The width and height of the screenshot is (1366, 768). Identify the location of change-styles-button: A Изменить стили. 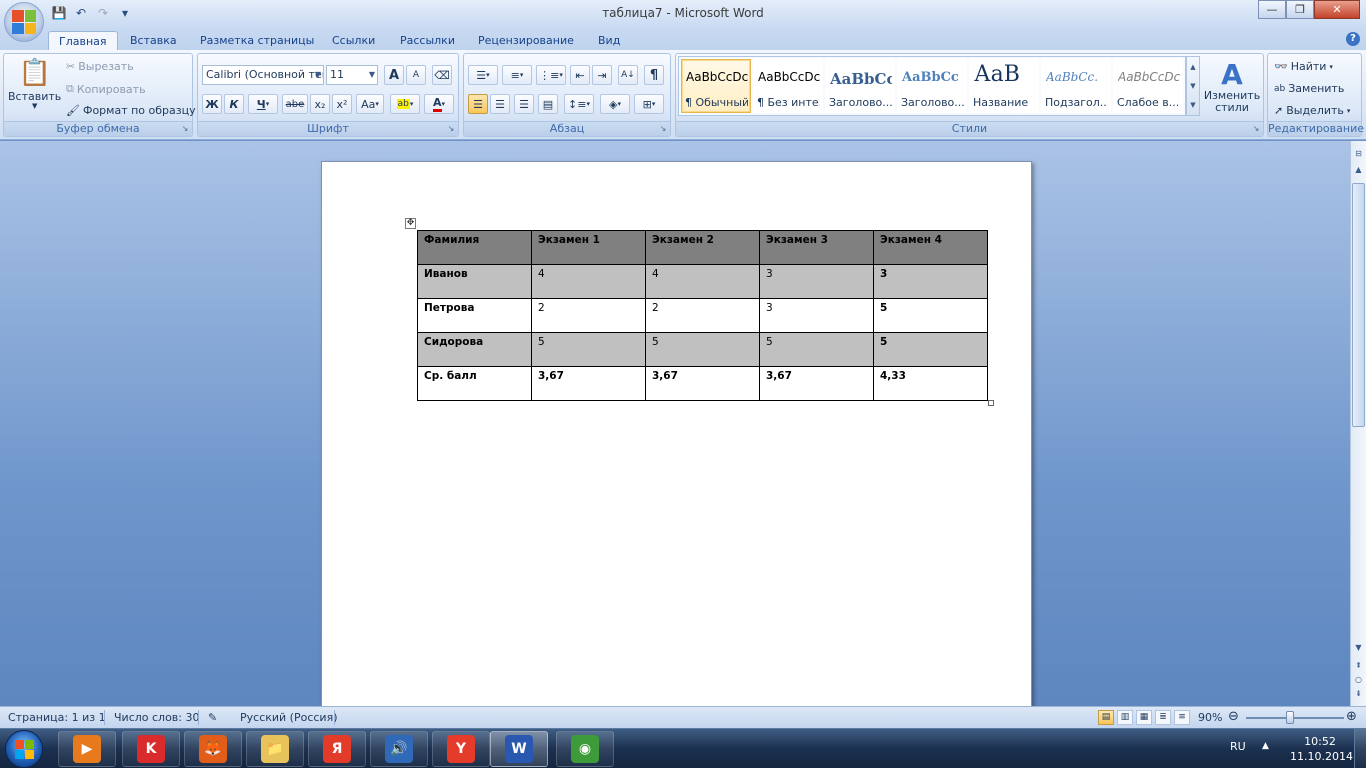
(1232, 87).